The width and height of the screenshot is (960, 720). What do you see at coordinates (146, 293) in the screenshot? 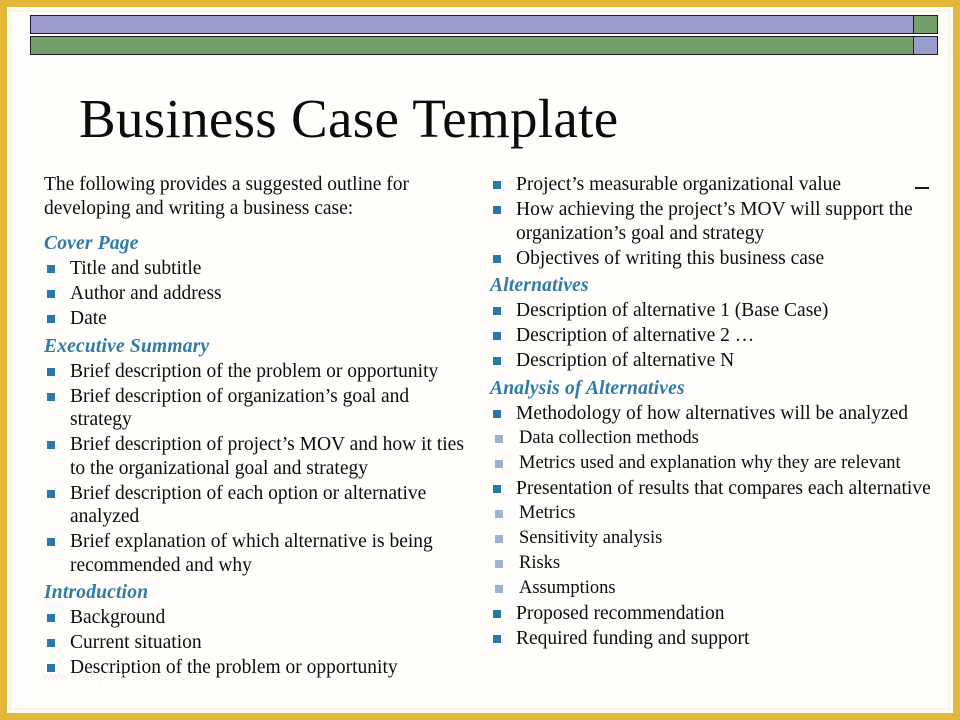
I see `list-item-label: Author and address` at bounding box center [146, 293].